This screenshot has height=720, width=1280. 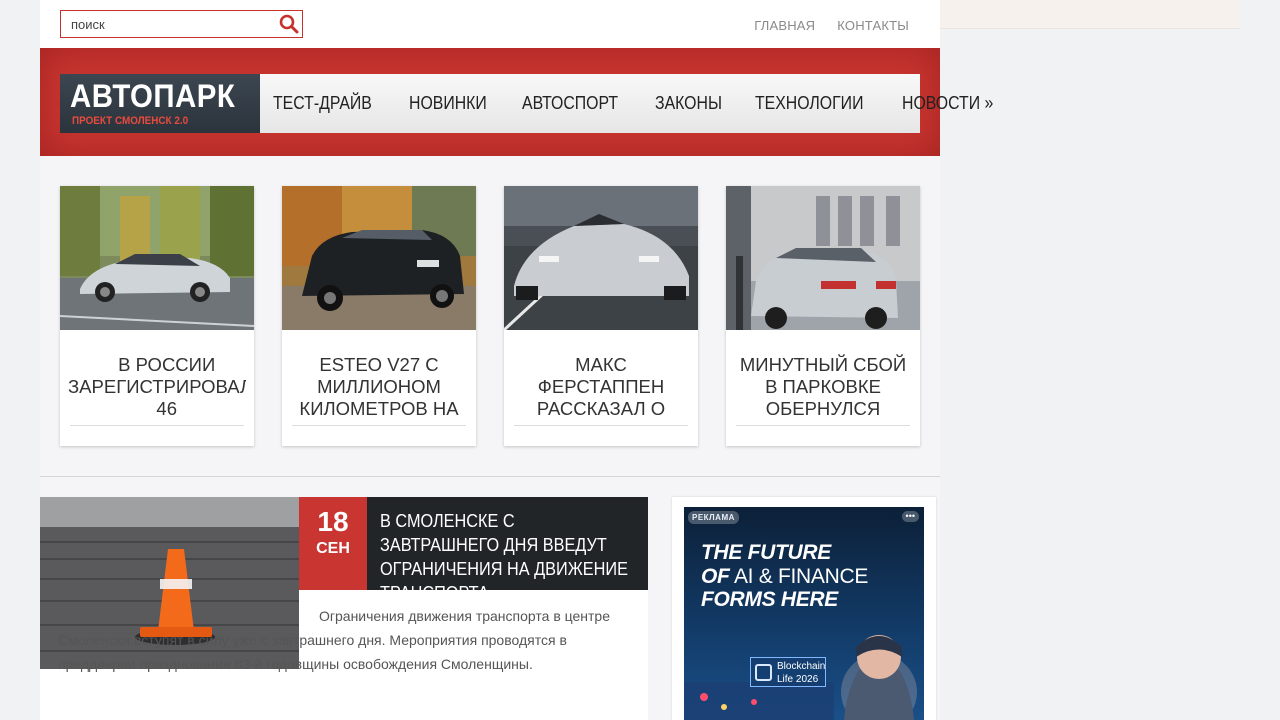 I want to click on ad-headline-line-3: FORMS HERE, so click(x=770, y=599).